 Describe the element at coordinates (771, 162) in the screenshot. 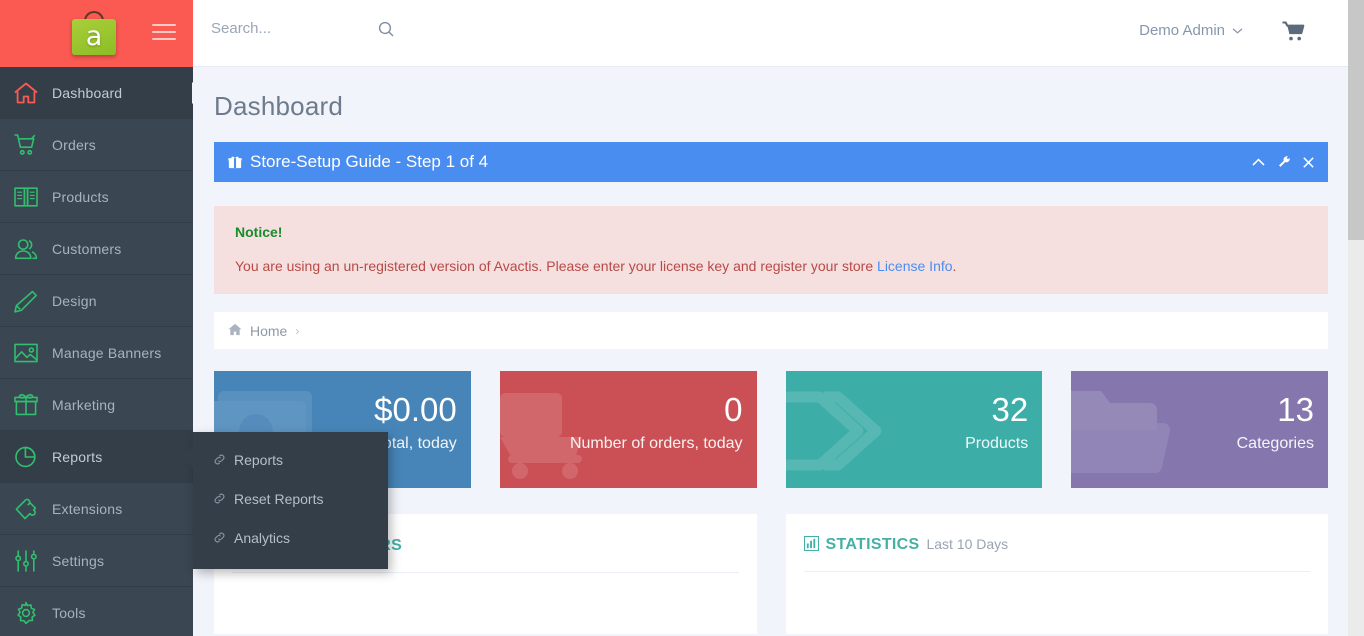

I see `store-setup-guide-panel-header: Store-Setup Guide - Step 1 of 4` at that location.